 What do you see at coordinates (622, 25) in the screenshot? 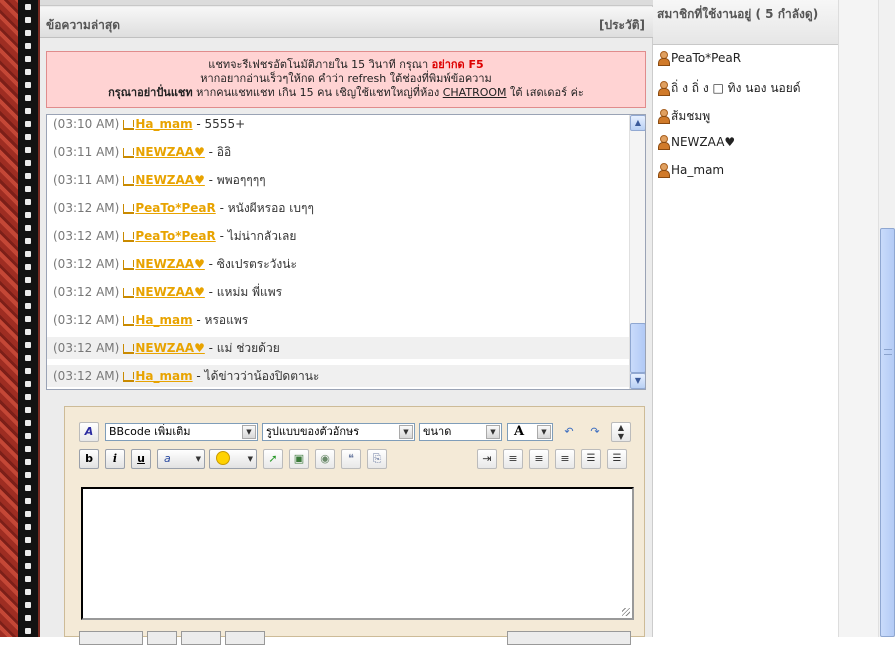
I see `history-link: [ประวัติ]` at bounding box center [622, 25].